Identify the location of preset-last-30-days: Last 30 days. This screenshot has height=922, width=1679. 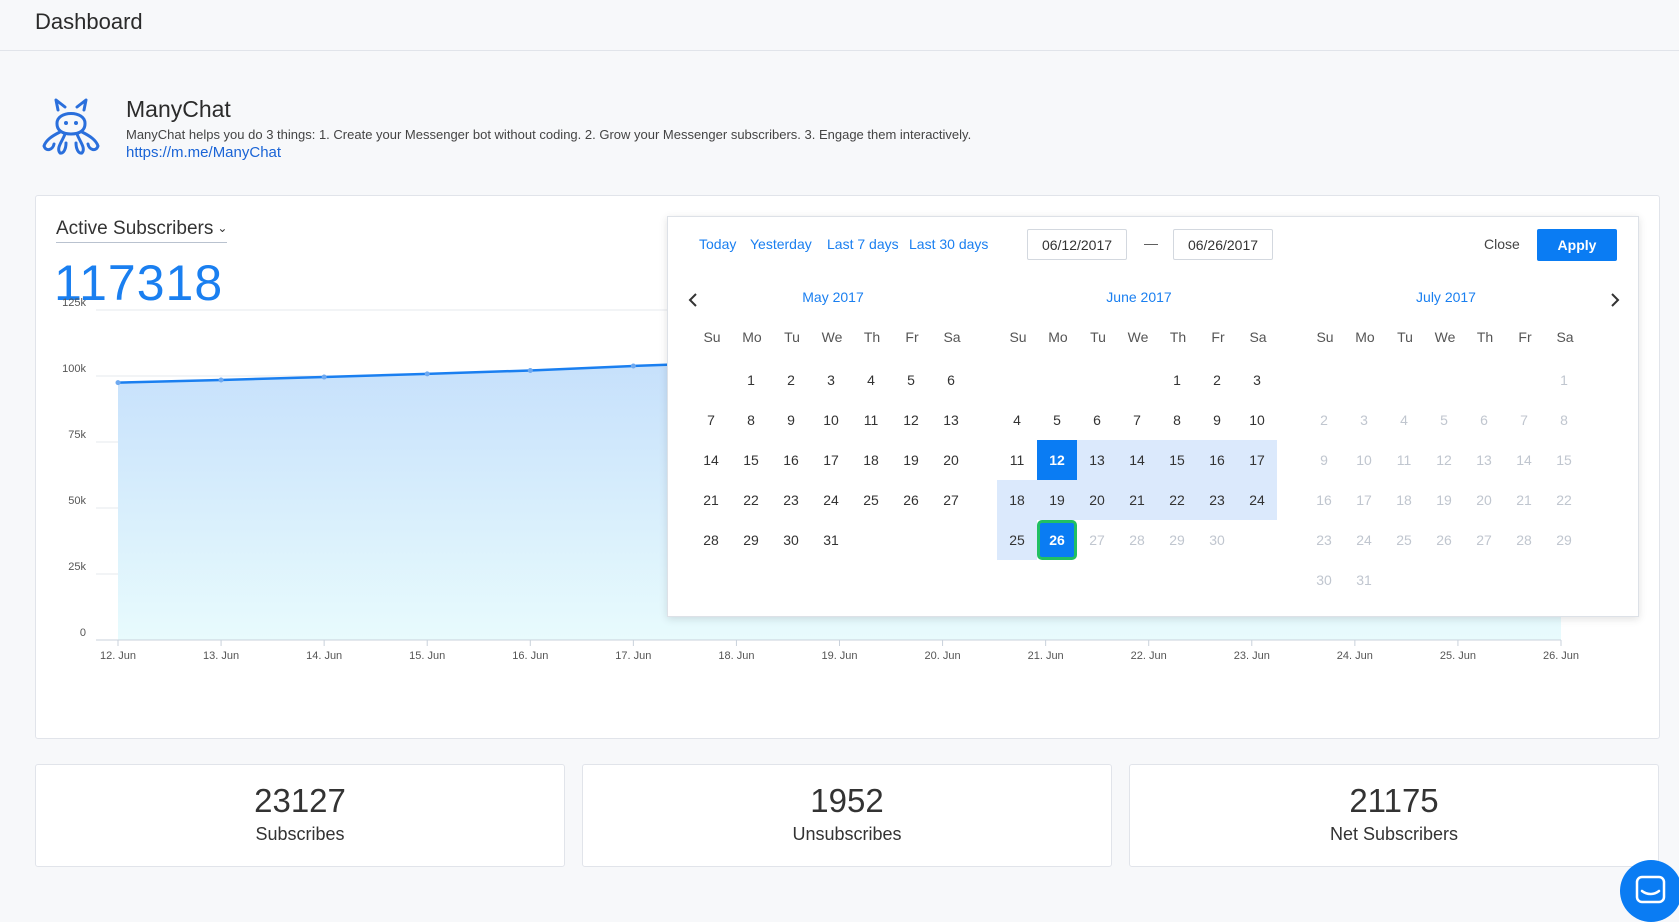
(948, 244).